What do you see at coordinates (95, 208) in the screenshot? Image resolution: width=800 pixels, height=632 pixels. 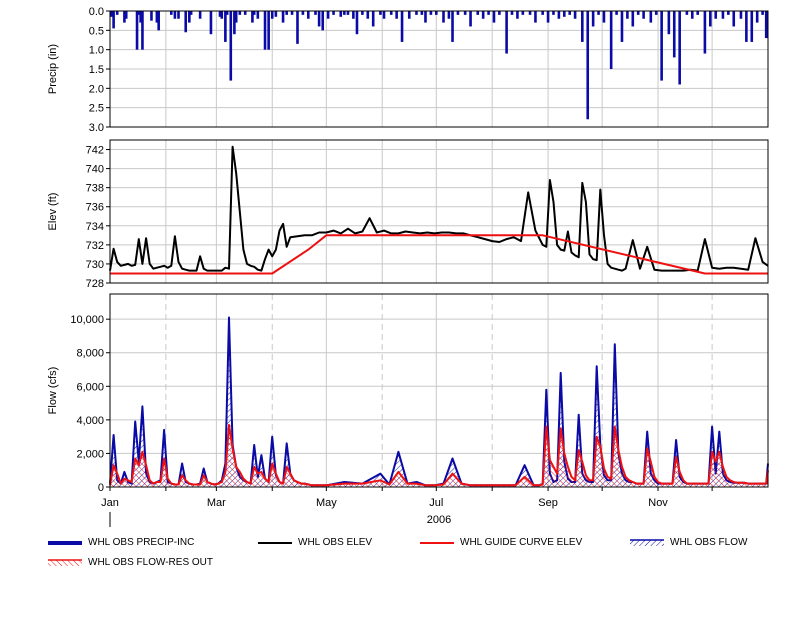 I see `y-tick-label: 736` at bounding box center [95, 208].